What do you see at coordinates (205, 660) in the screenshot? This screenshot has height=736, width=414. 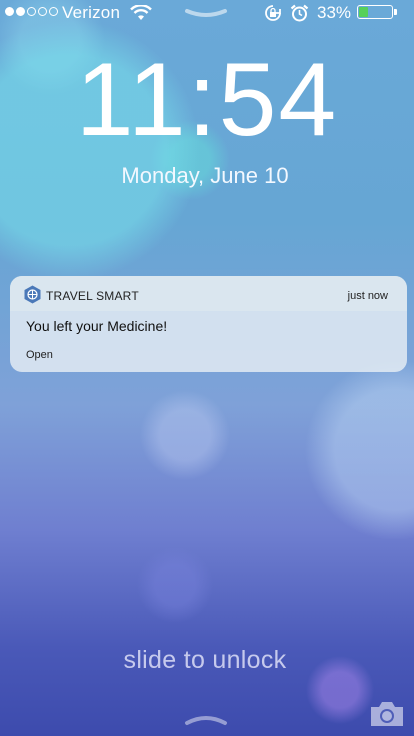 I see `slide-to-unlock: slide to unlock` at bounding box center [205, 660].